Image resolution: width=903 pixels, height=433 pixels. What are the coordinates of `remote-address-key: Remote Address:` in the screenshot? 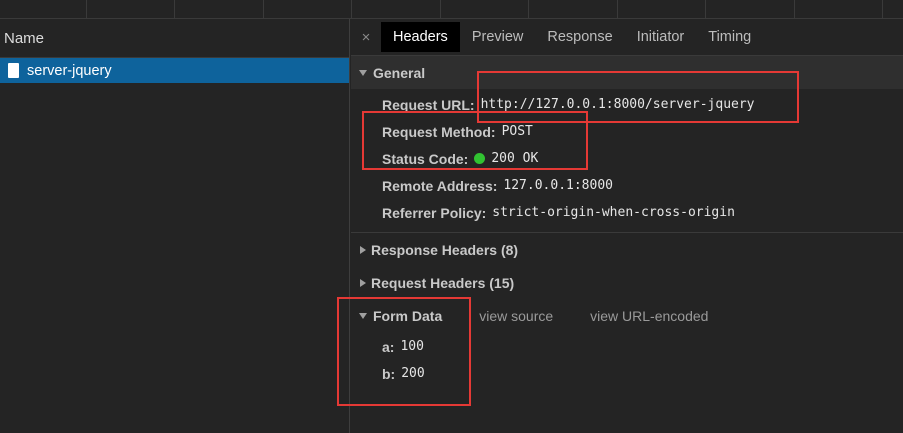 It's located at (440, 185).